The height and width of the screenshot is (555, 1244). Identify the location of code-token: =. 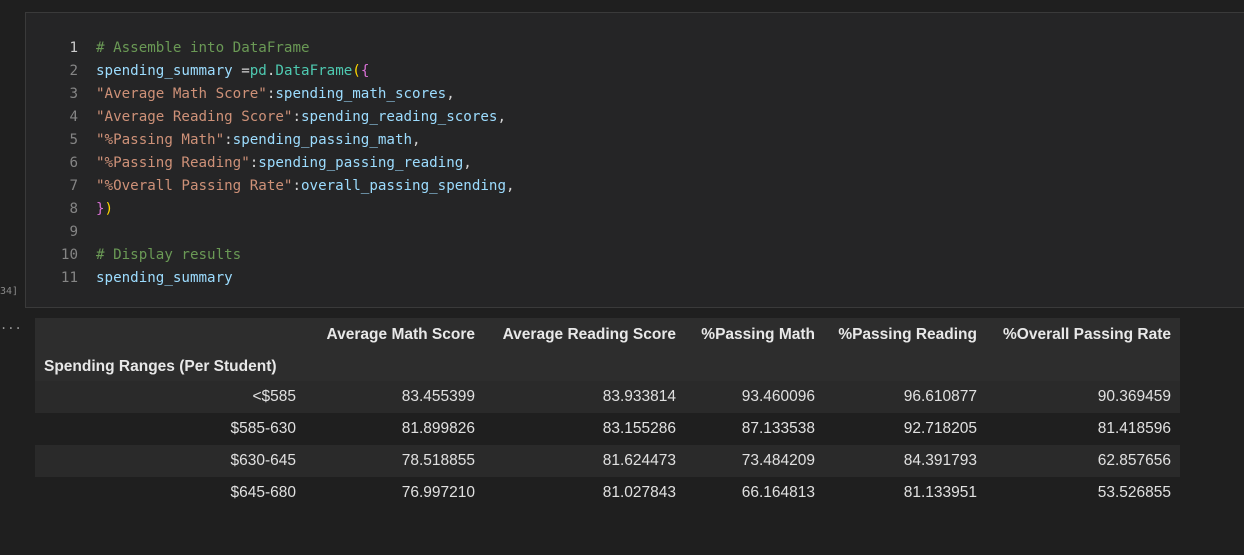
(241, 71).